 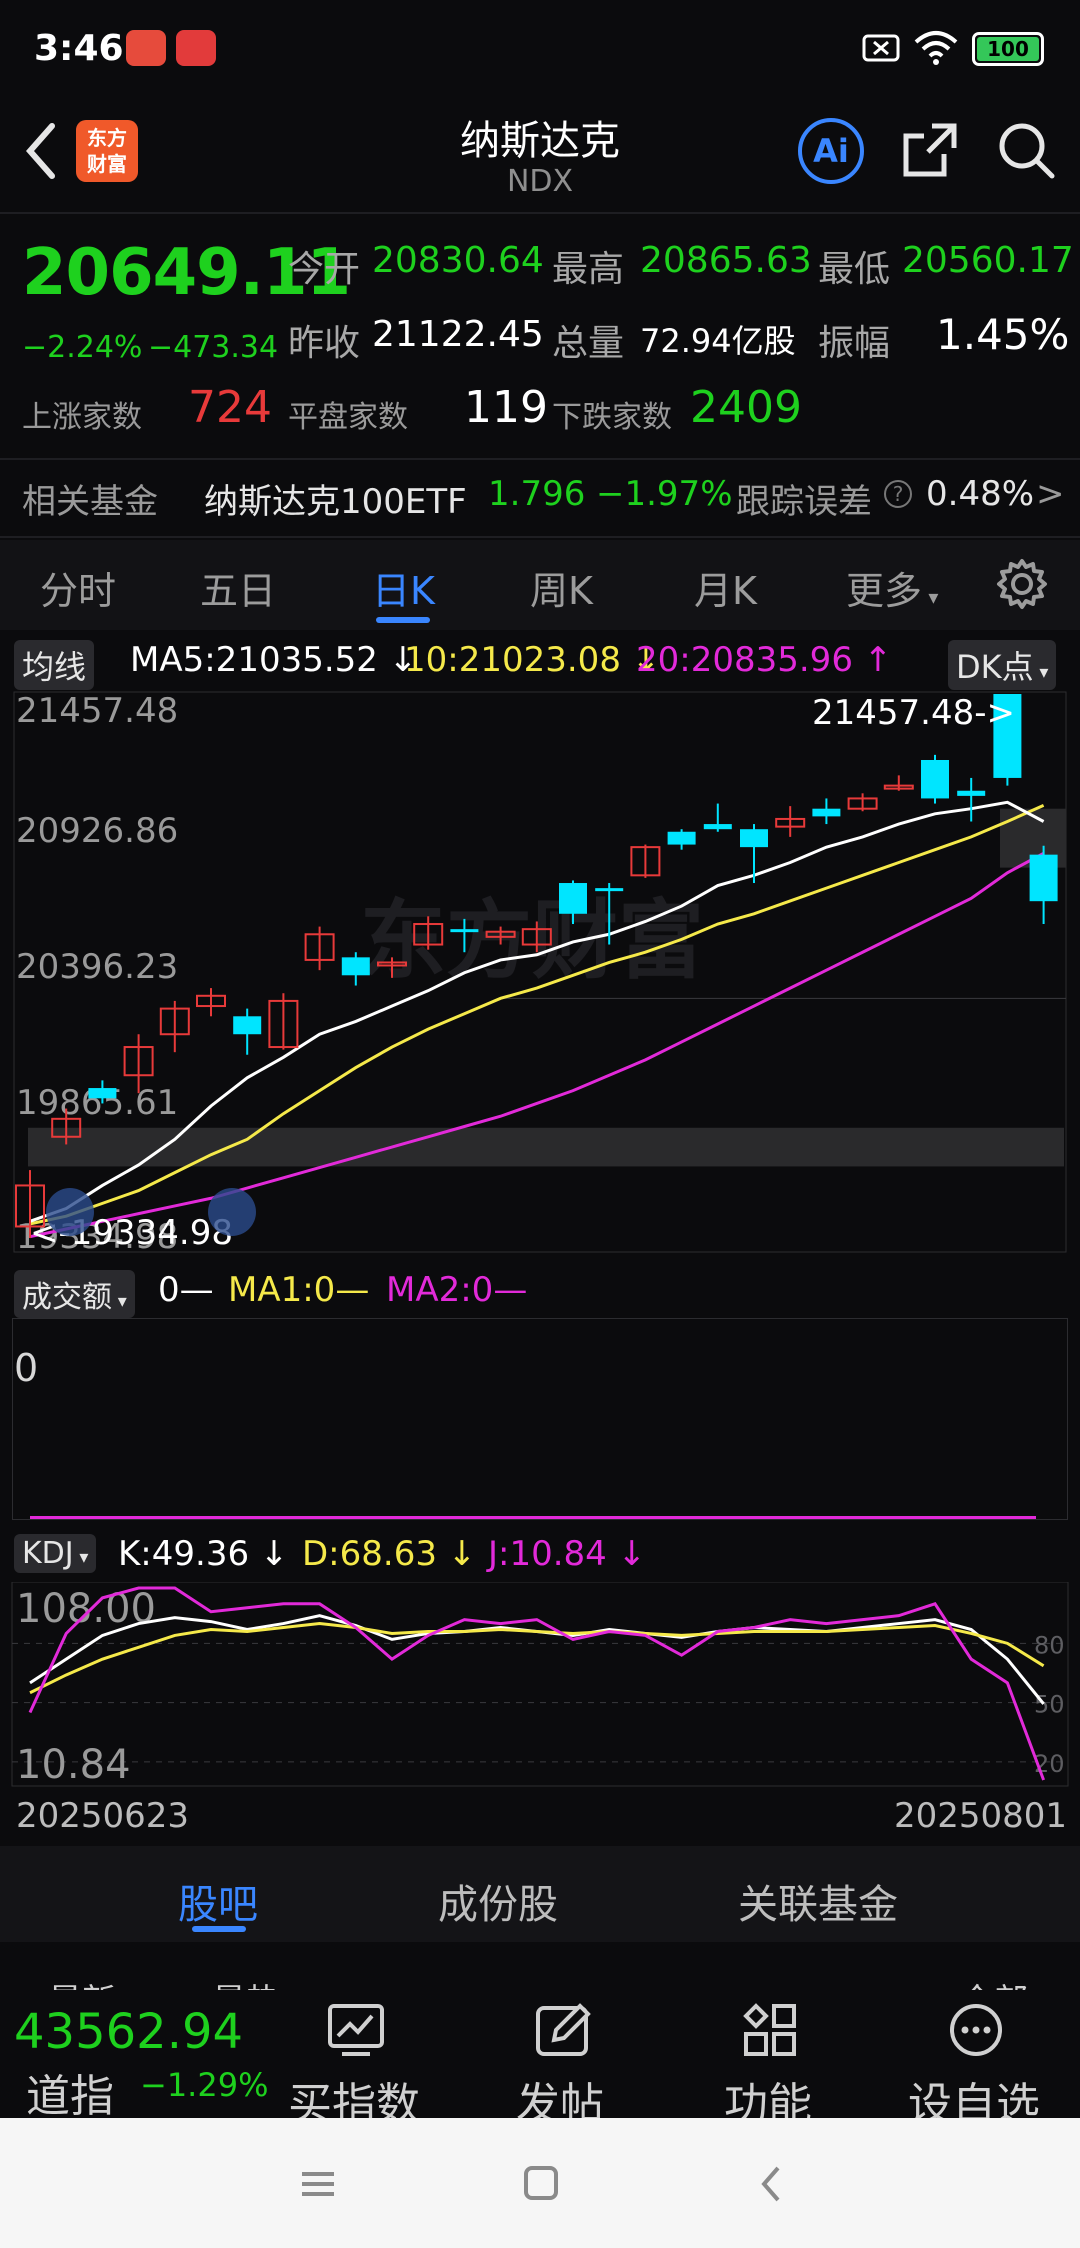 What do you see at coordinates (274, 660) in the screenshot?
I see `ma5-legend: MA5:21035.52 ↓` at bounding box center [274, 660].